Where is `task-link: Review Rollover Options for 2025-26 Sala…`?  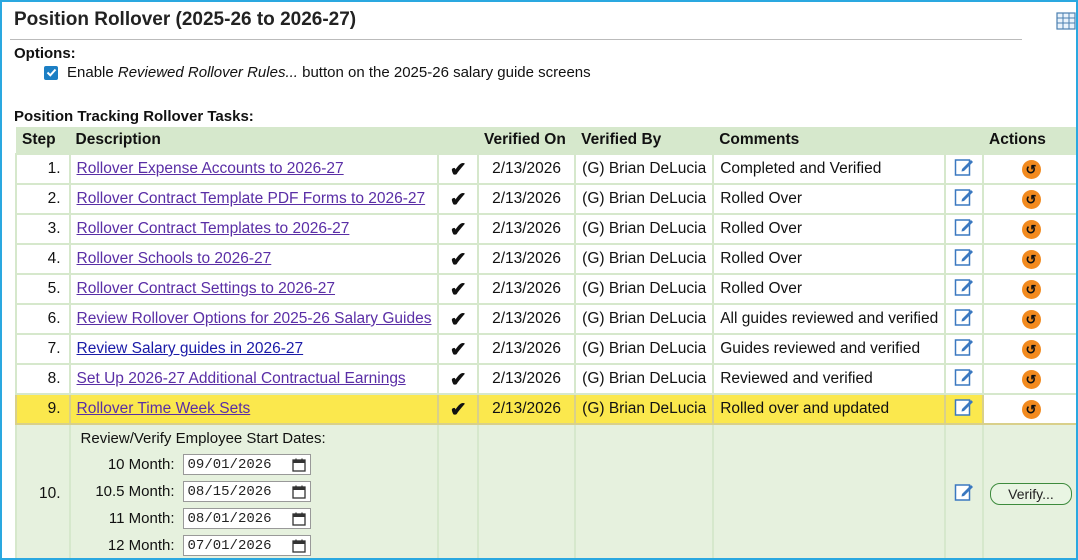 task-link: Review Rollover Options for 2025-26 Sala… is located at coordinates (254, 318).